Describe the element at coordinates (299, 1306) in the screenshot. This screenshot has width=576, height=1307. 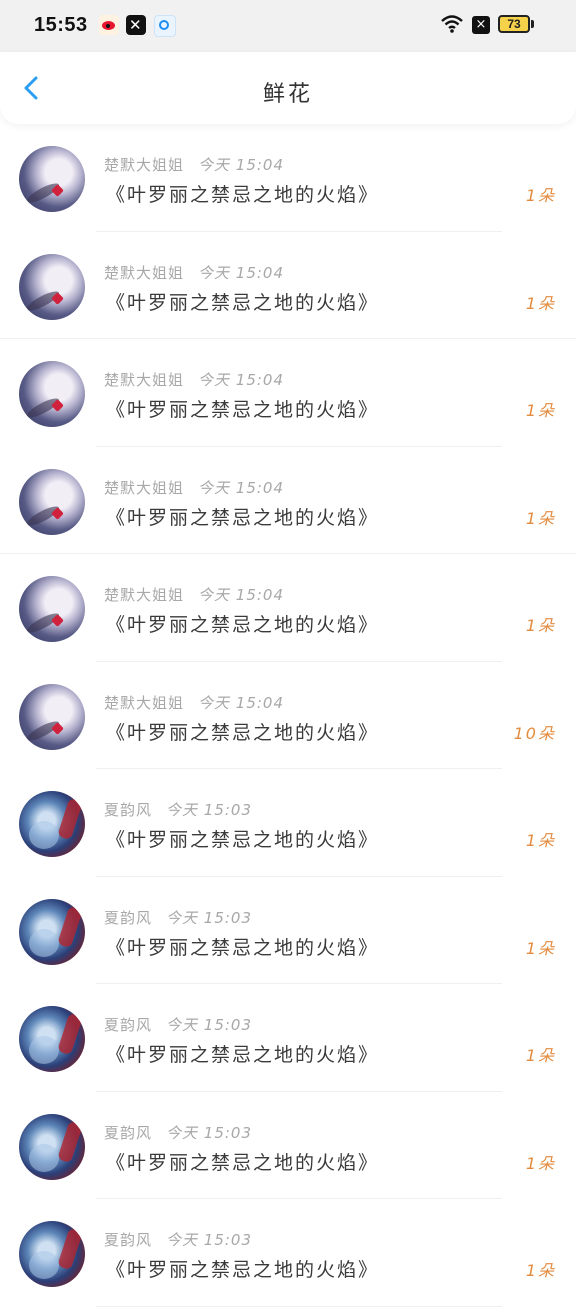
I see `divider` at that location.